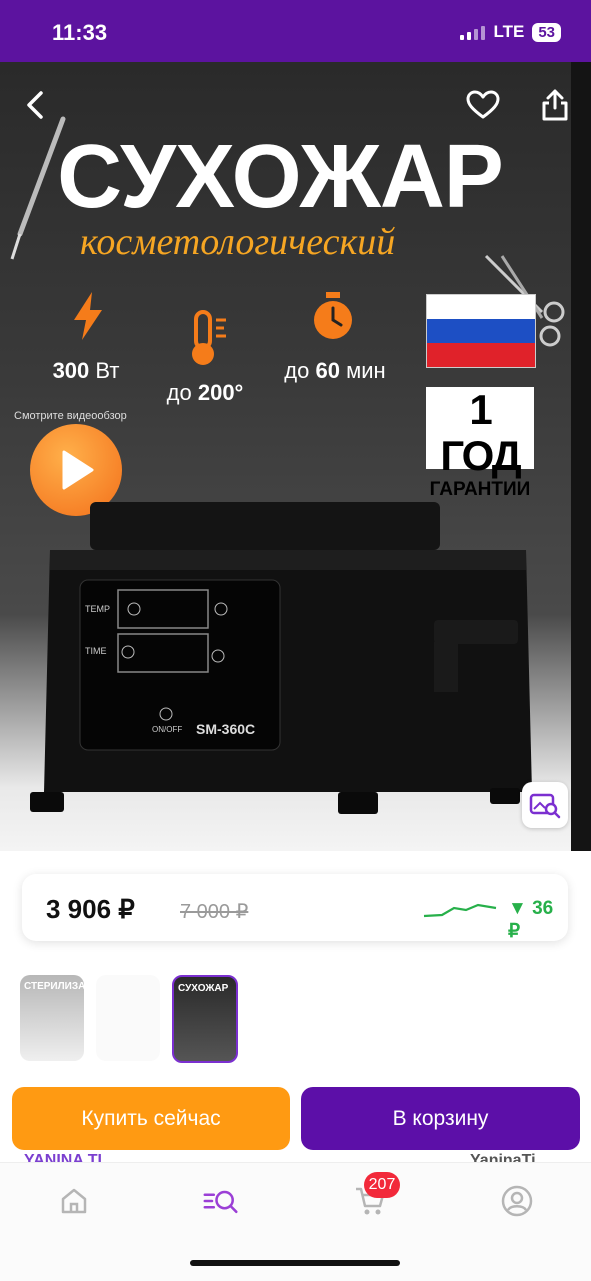  I want to click on thumbnail-3: СУХОЖАР, so click(205, 1019).